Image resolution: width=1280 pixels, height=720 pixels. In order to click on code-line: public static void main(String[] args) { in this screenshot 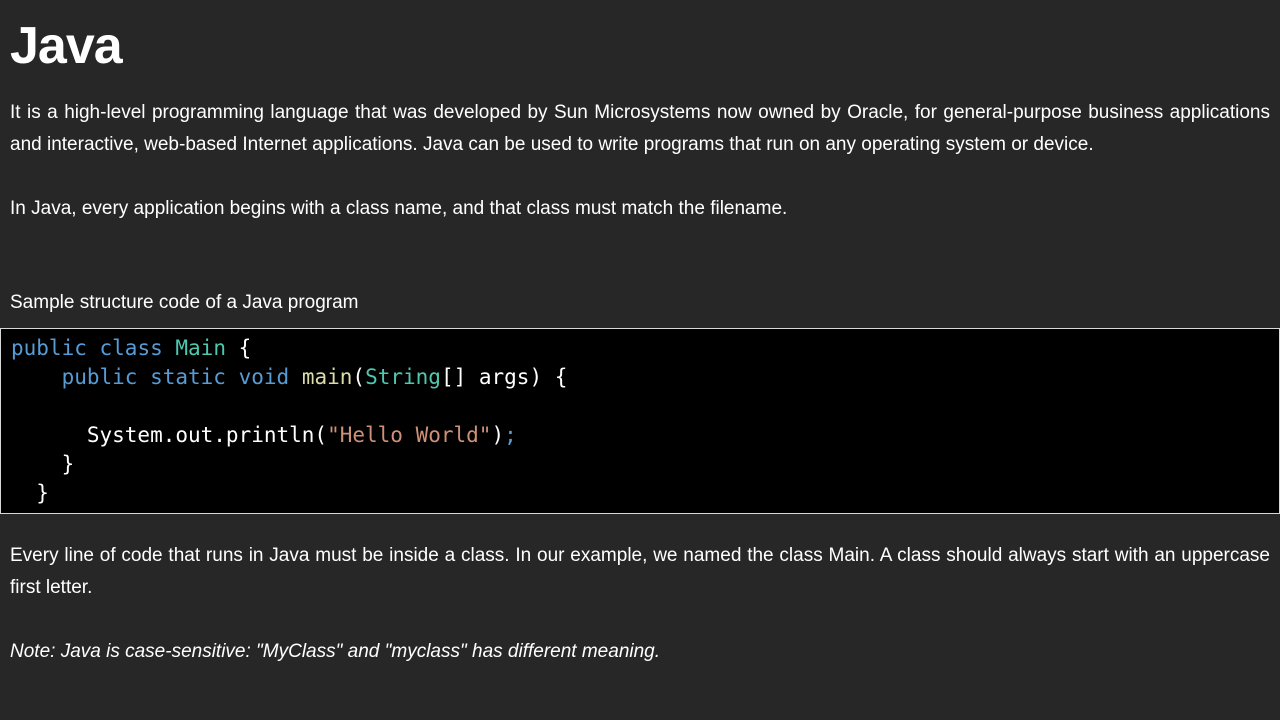, I will do `click(289, 377)`.